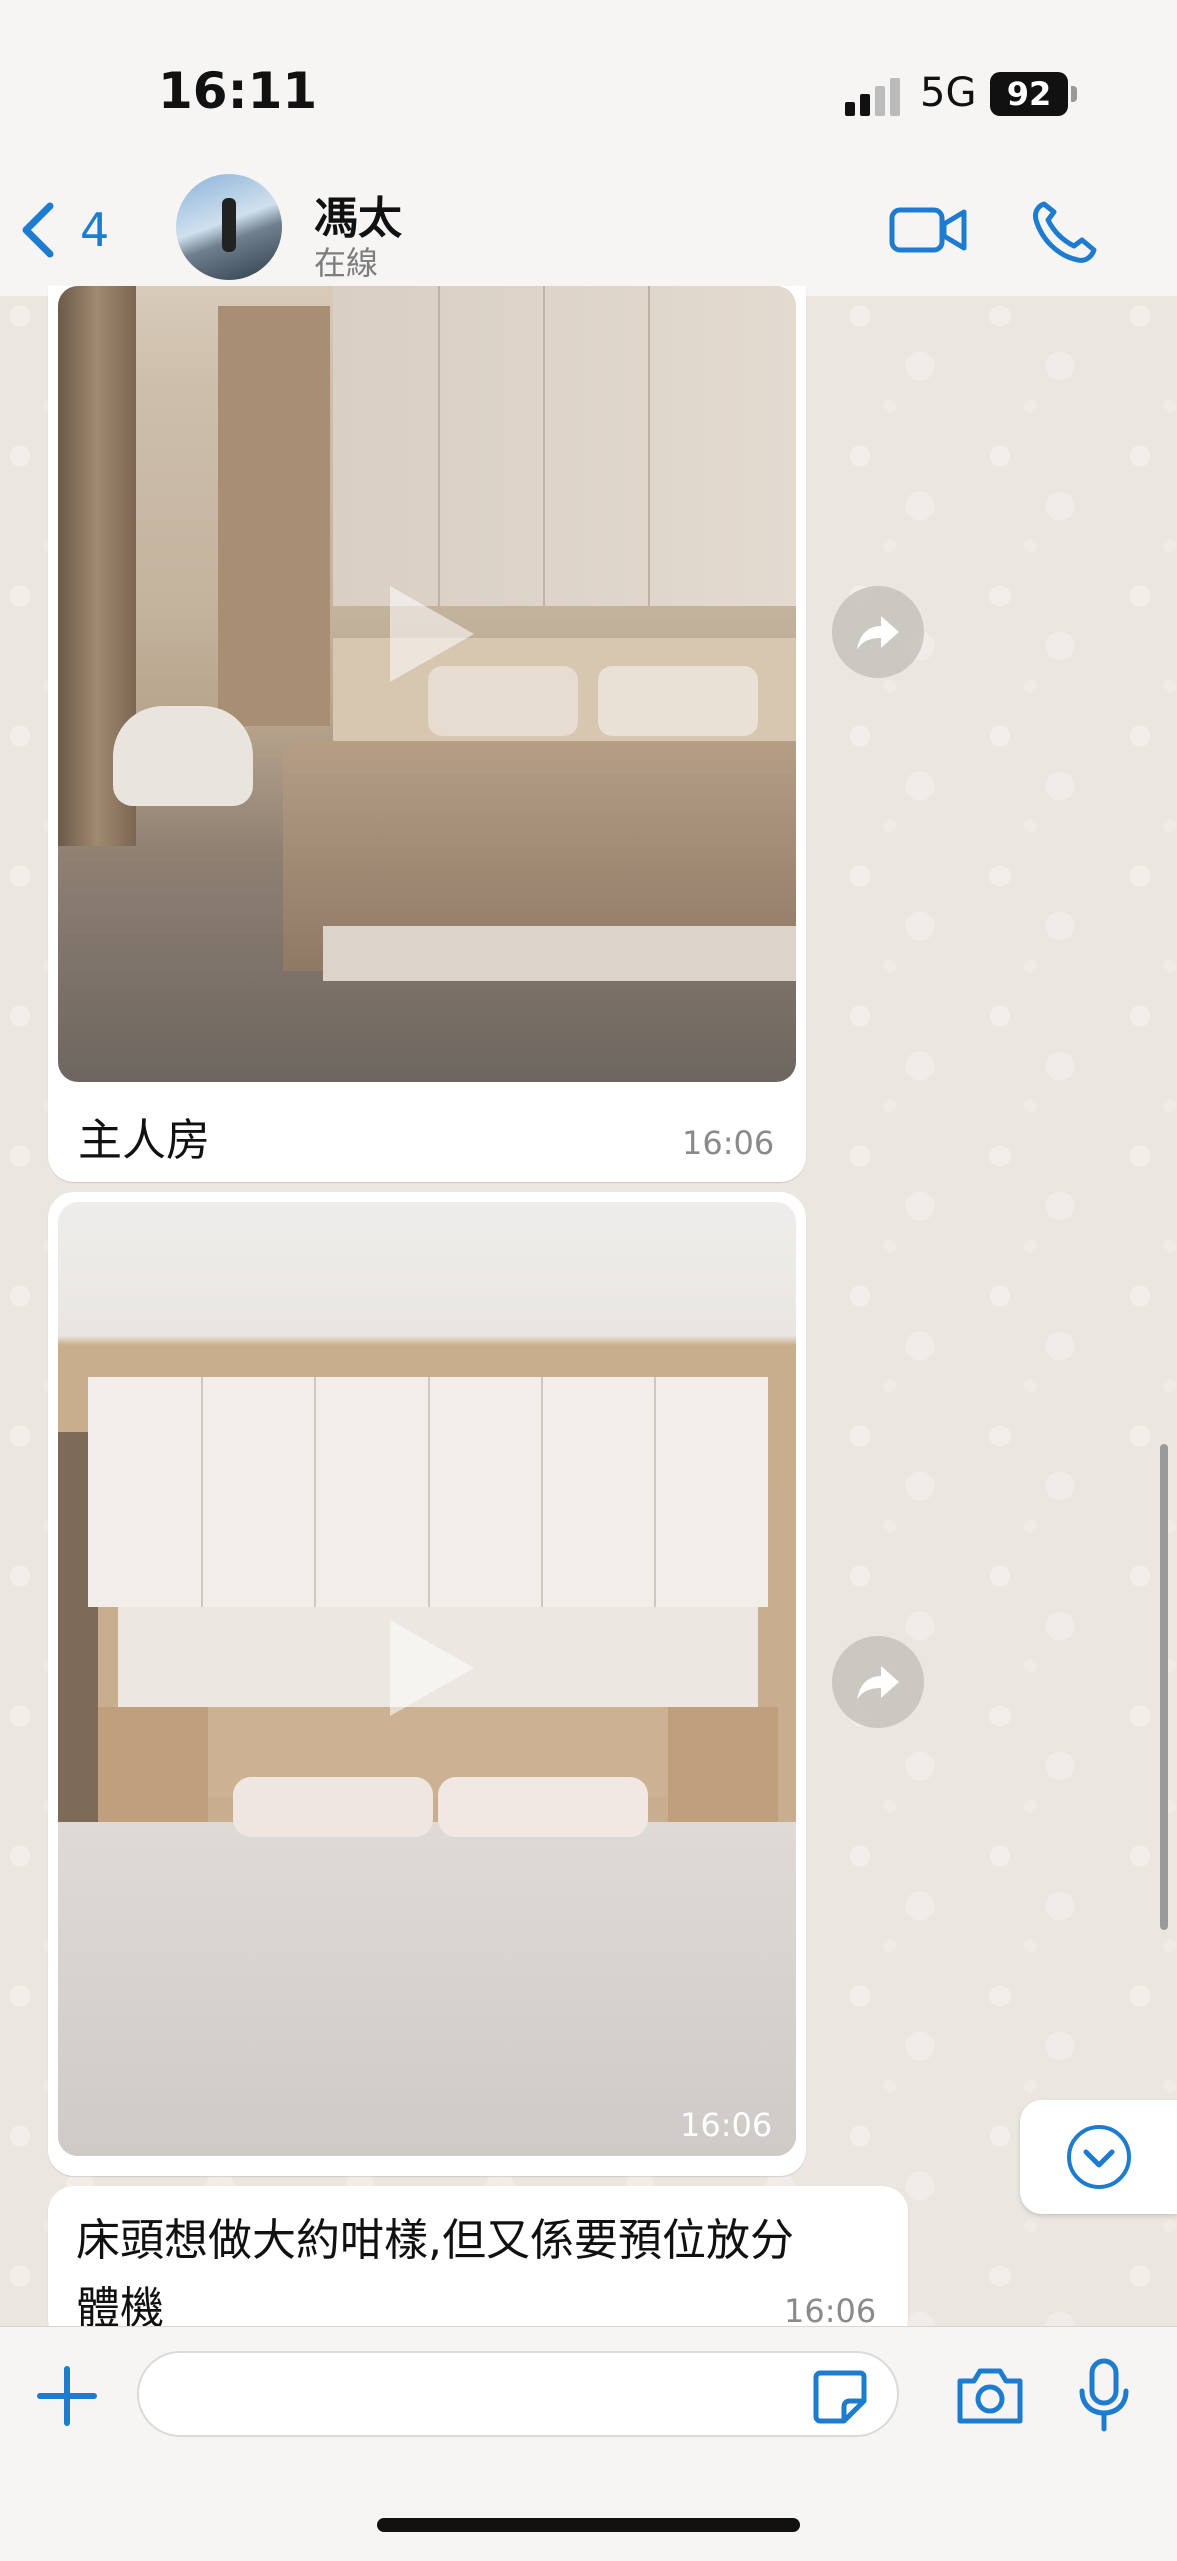  Describe the element at coordinates (229, 227) in the screenshot. I see `contact-avatar` at that location.